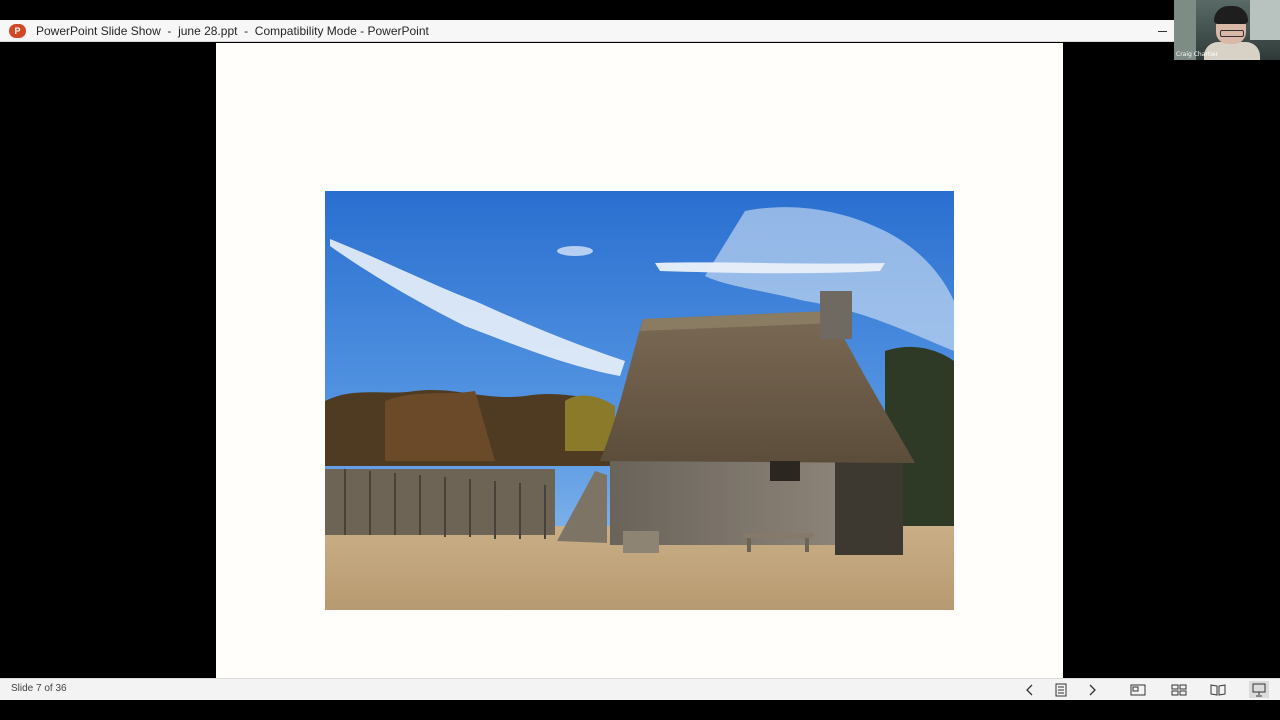 The width and height of the screenshot is (1280, 720). Describe the element at coordinates (1197, 54) in the screenshot. I see `participant-name: Craig Chartier` at that location.